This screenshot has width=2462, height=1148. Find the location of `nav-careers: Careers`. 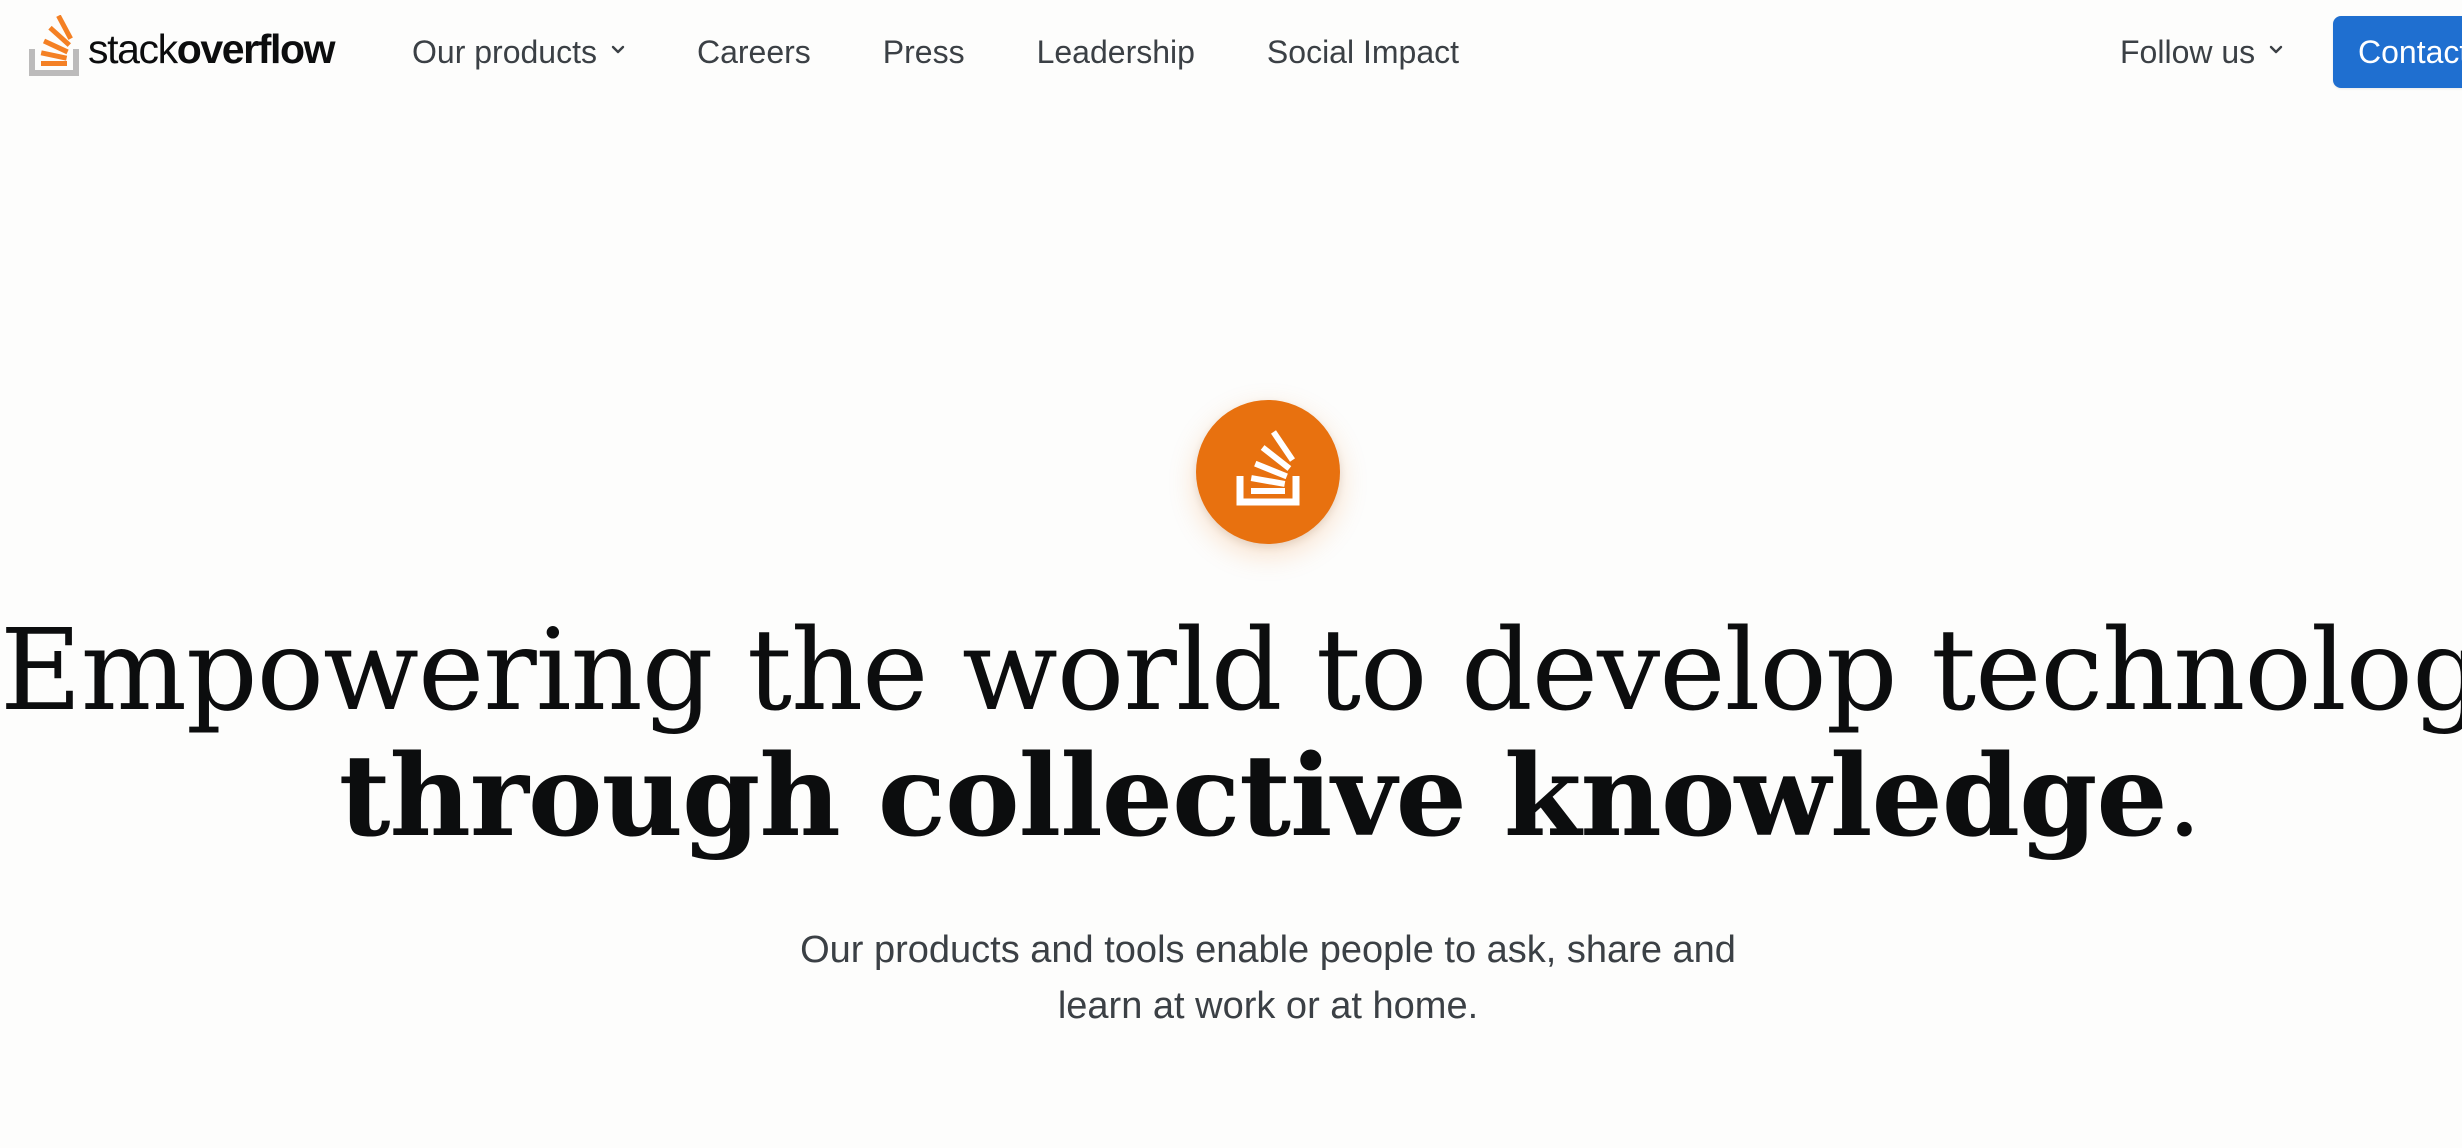

nav-careers: Careers is located at coordinates (754, 52).